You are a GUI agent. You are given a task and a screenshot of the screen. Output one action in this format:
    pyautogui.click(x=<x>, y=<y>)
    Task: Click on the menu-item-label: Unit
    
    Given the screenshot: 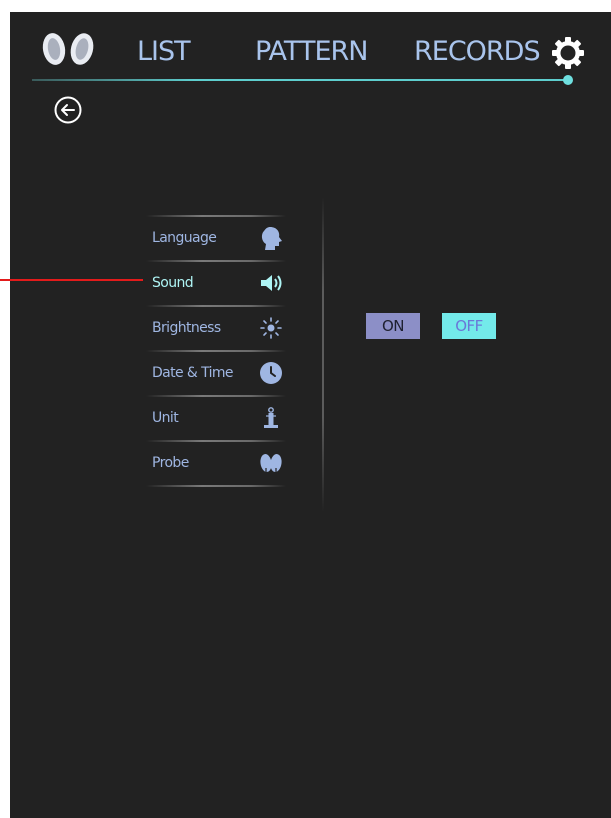 What is the action you would take?
    pyautogui.click(x=165, y=418)
    